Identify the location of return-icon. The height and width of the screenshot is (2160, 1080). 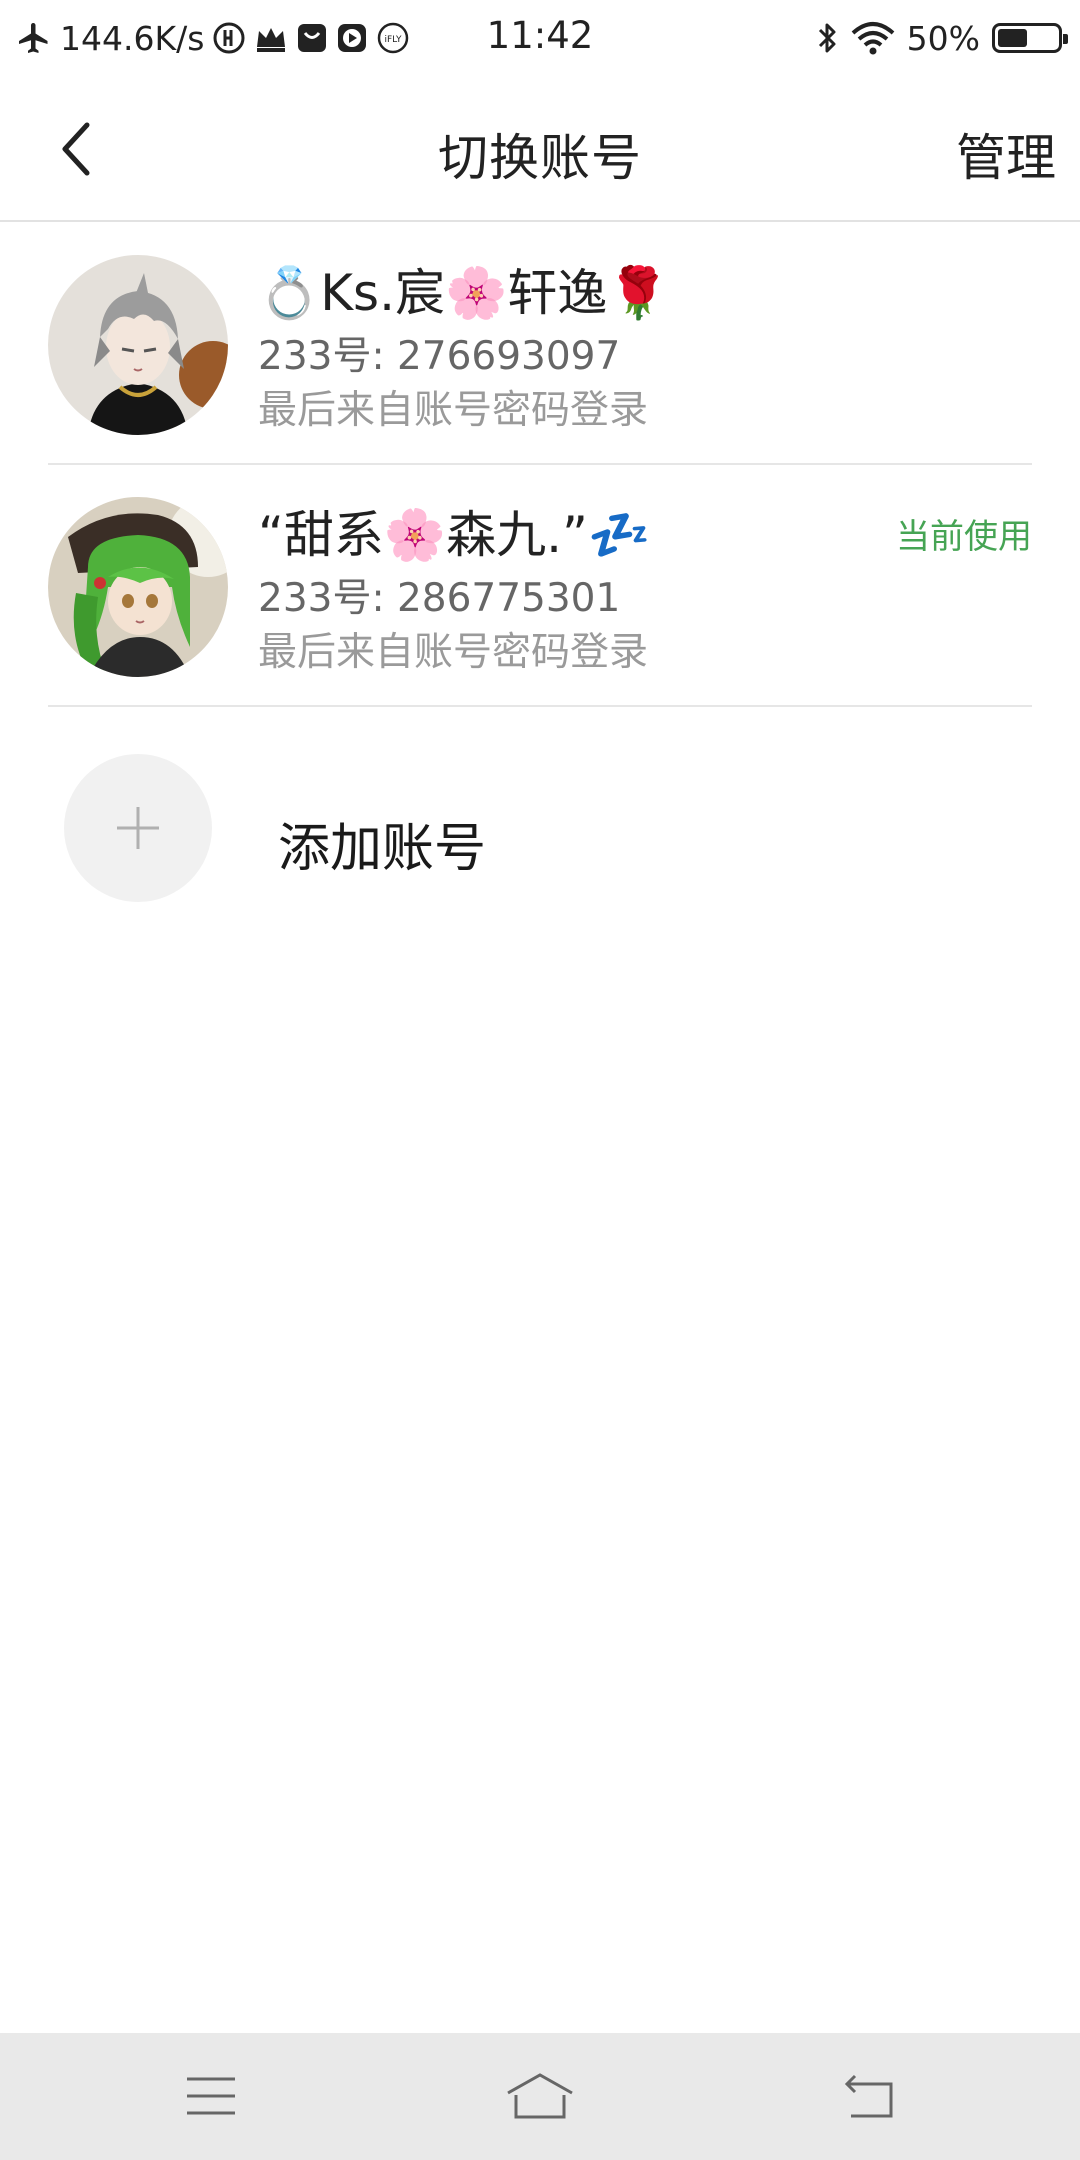
(868, 2096).